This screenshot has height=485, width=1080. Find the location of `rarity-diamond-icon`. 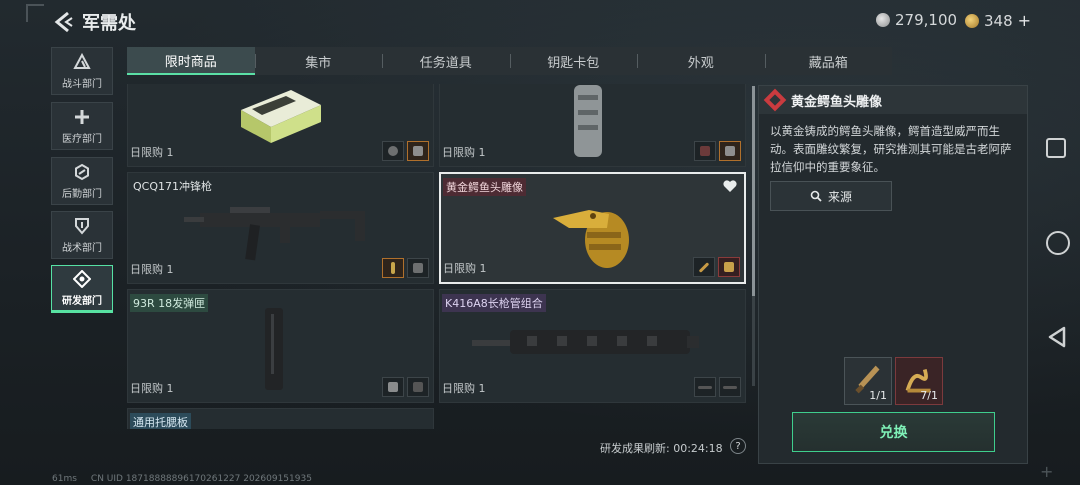

rarity-diamond-icon is located at coordinates (775, 100).